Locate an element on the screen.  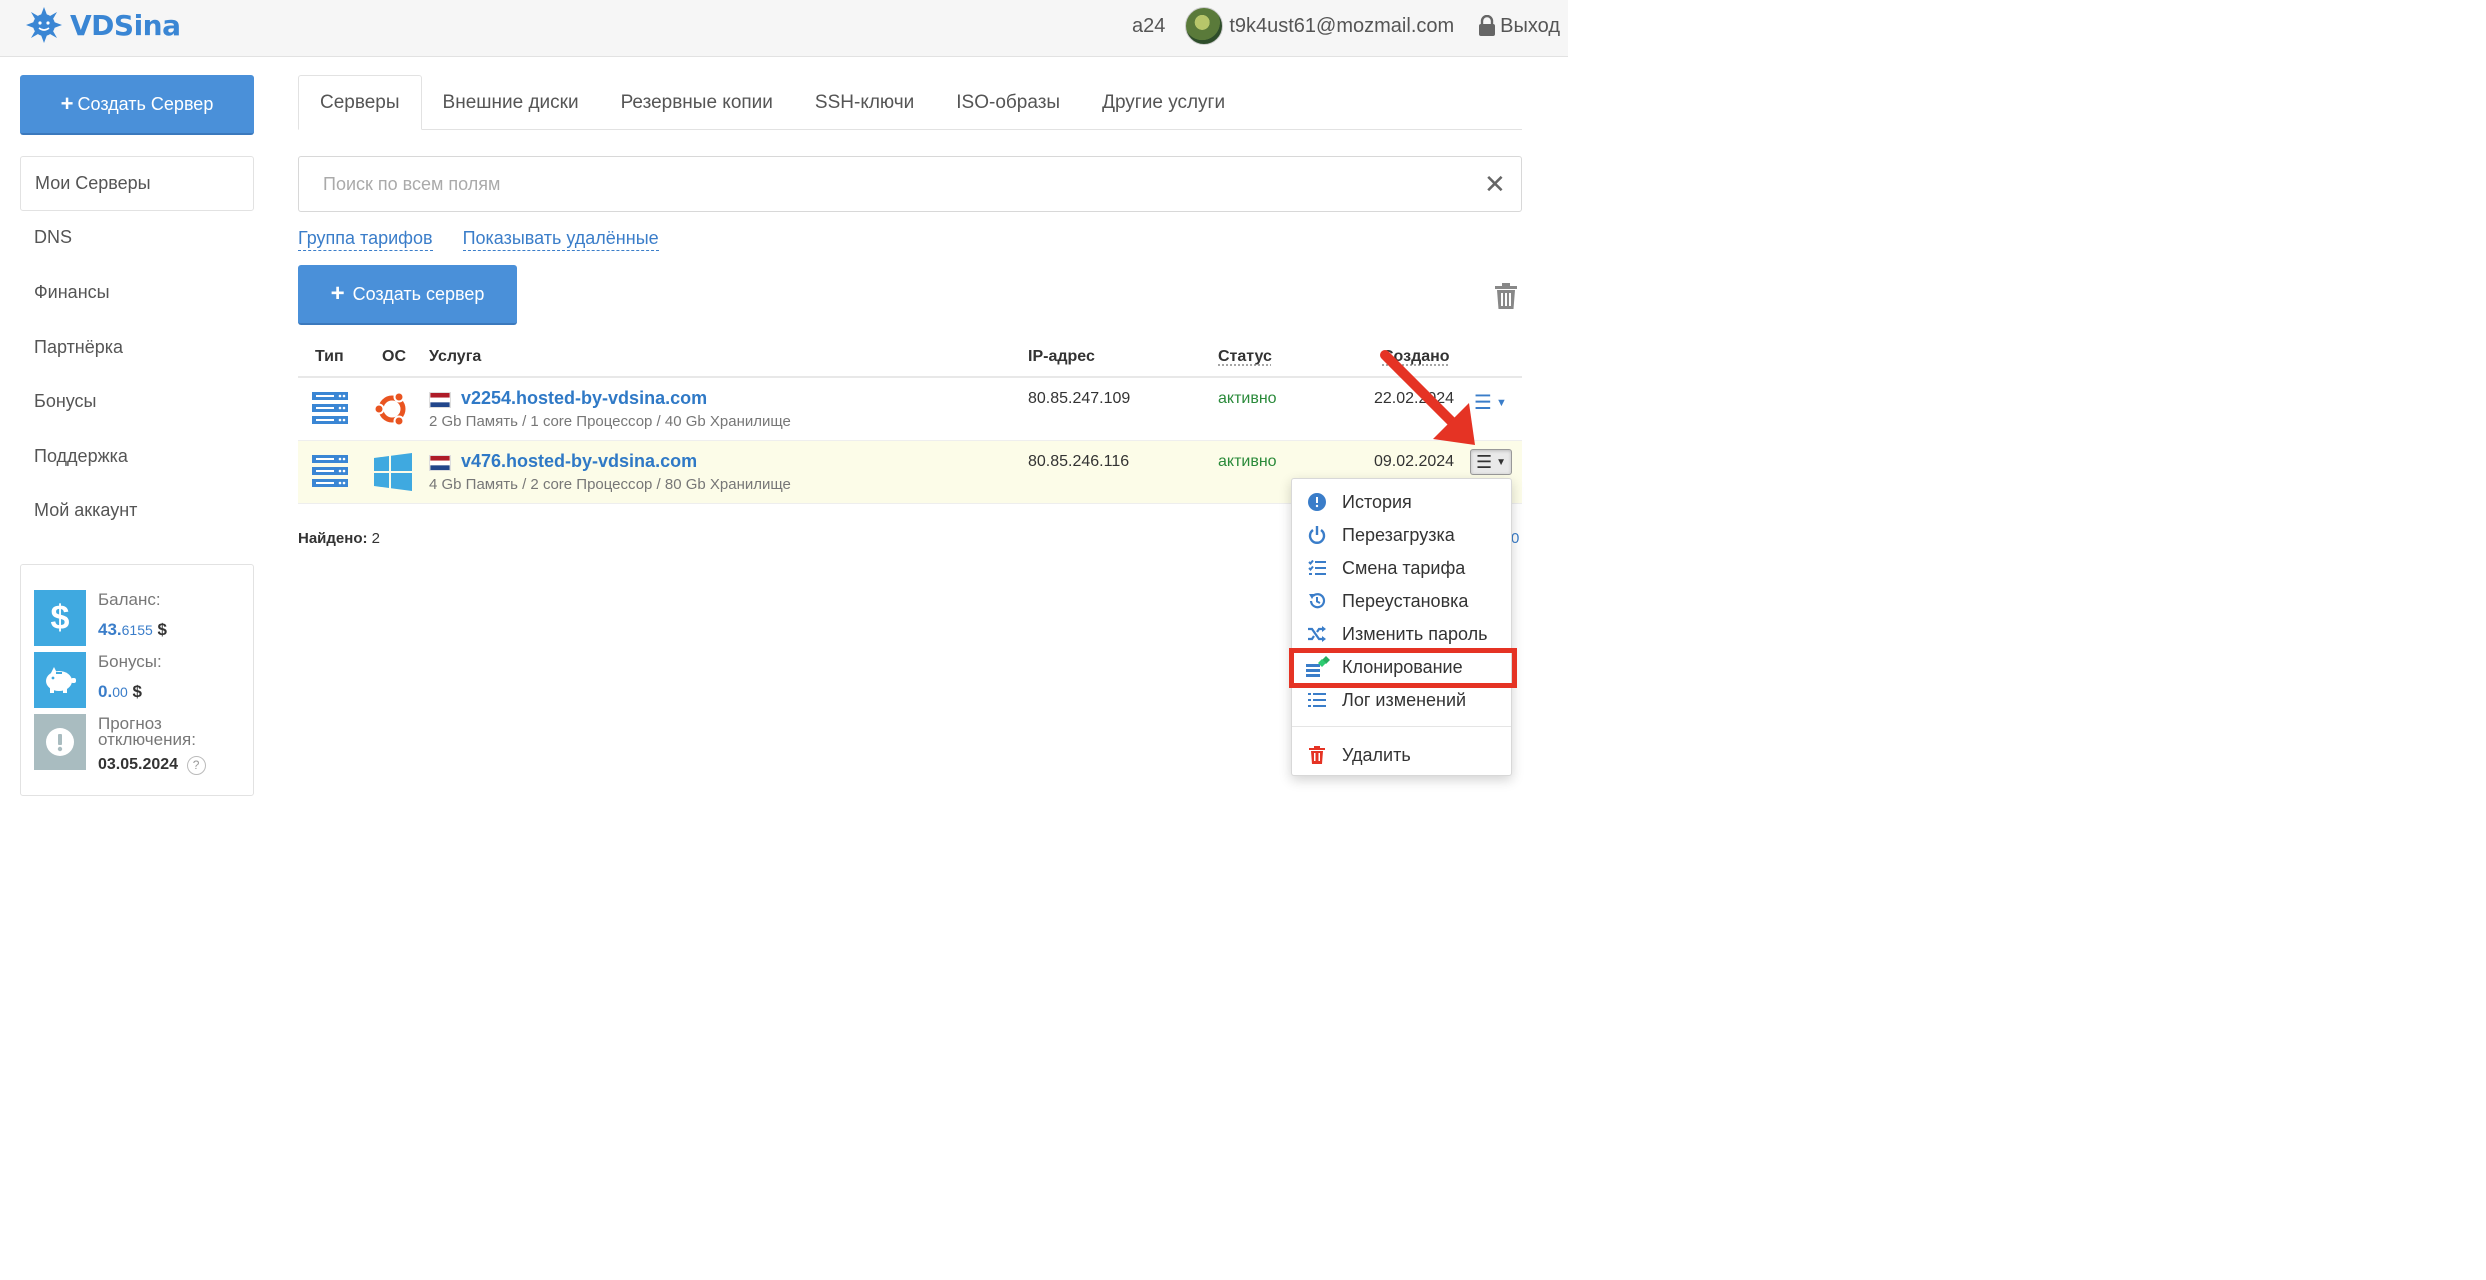
tab-other-services: Другие услуги is located at coordinates (1163, 102).